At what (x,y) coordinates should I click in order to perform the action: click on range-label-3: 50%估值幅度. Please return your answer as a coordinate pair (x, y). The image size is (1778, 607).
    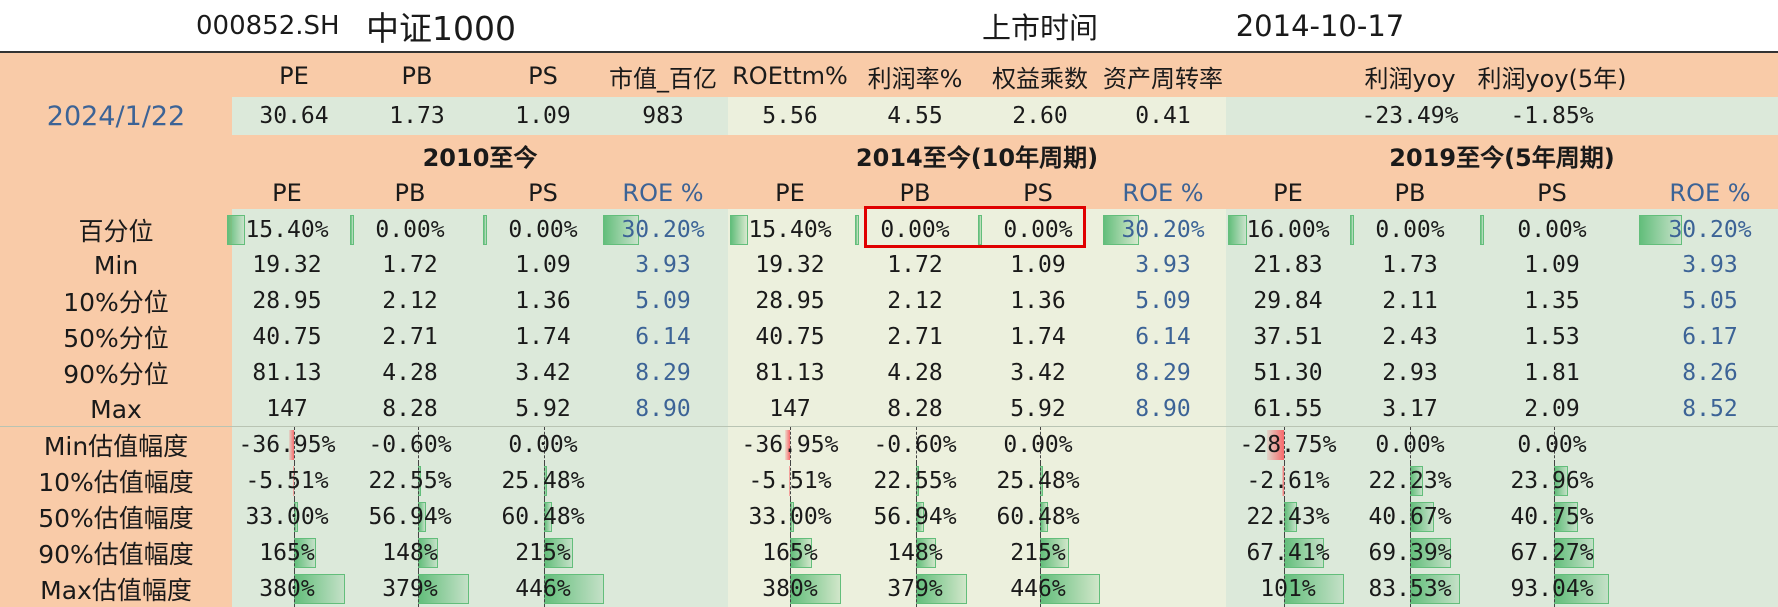
    Looking at the image, I should click on (116, 518).